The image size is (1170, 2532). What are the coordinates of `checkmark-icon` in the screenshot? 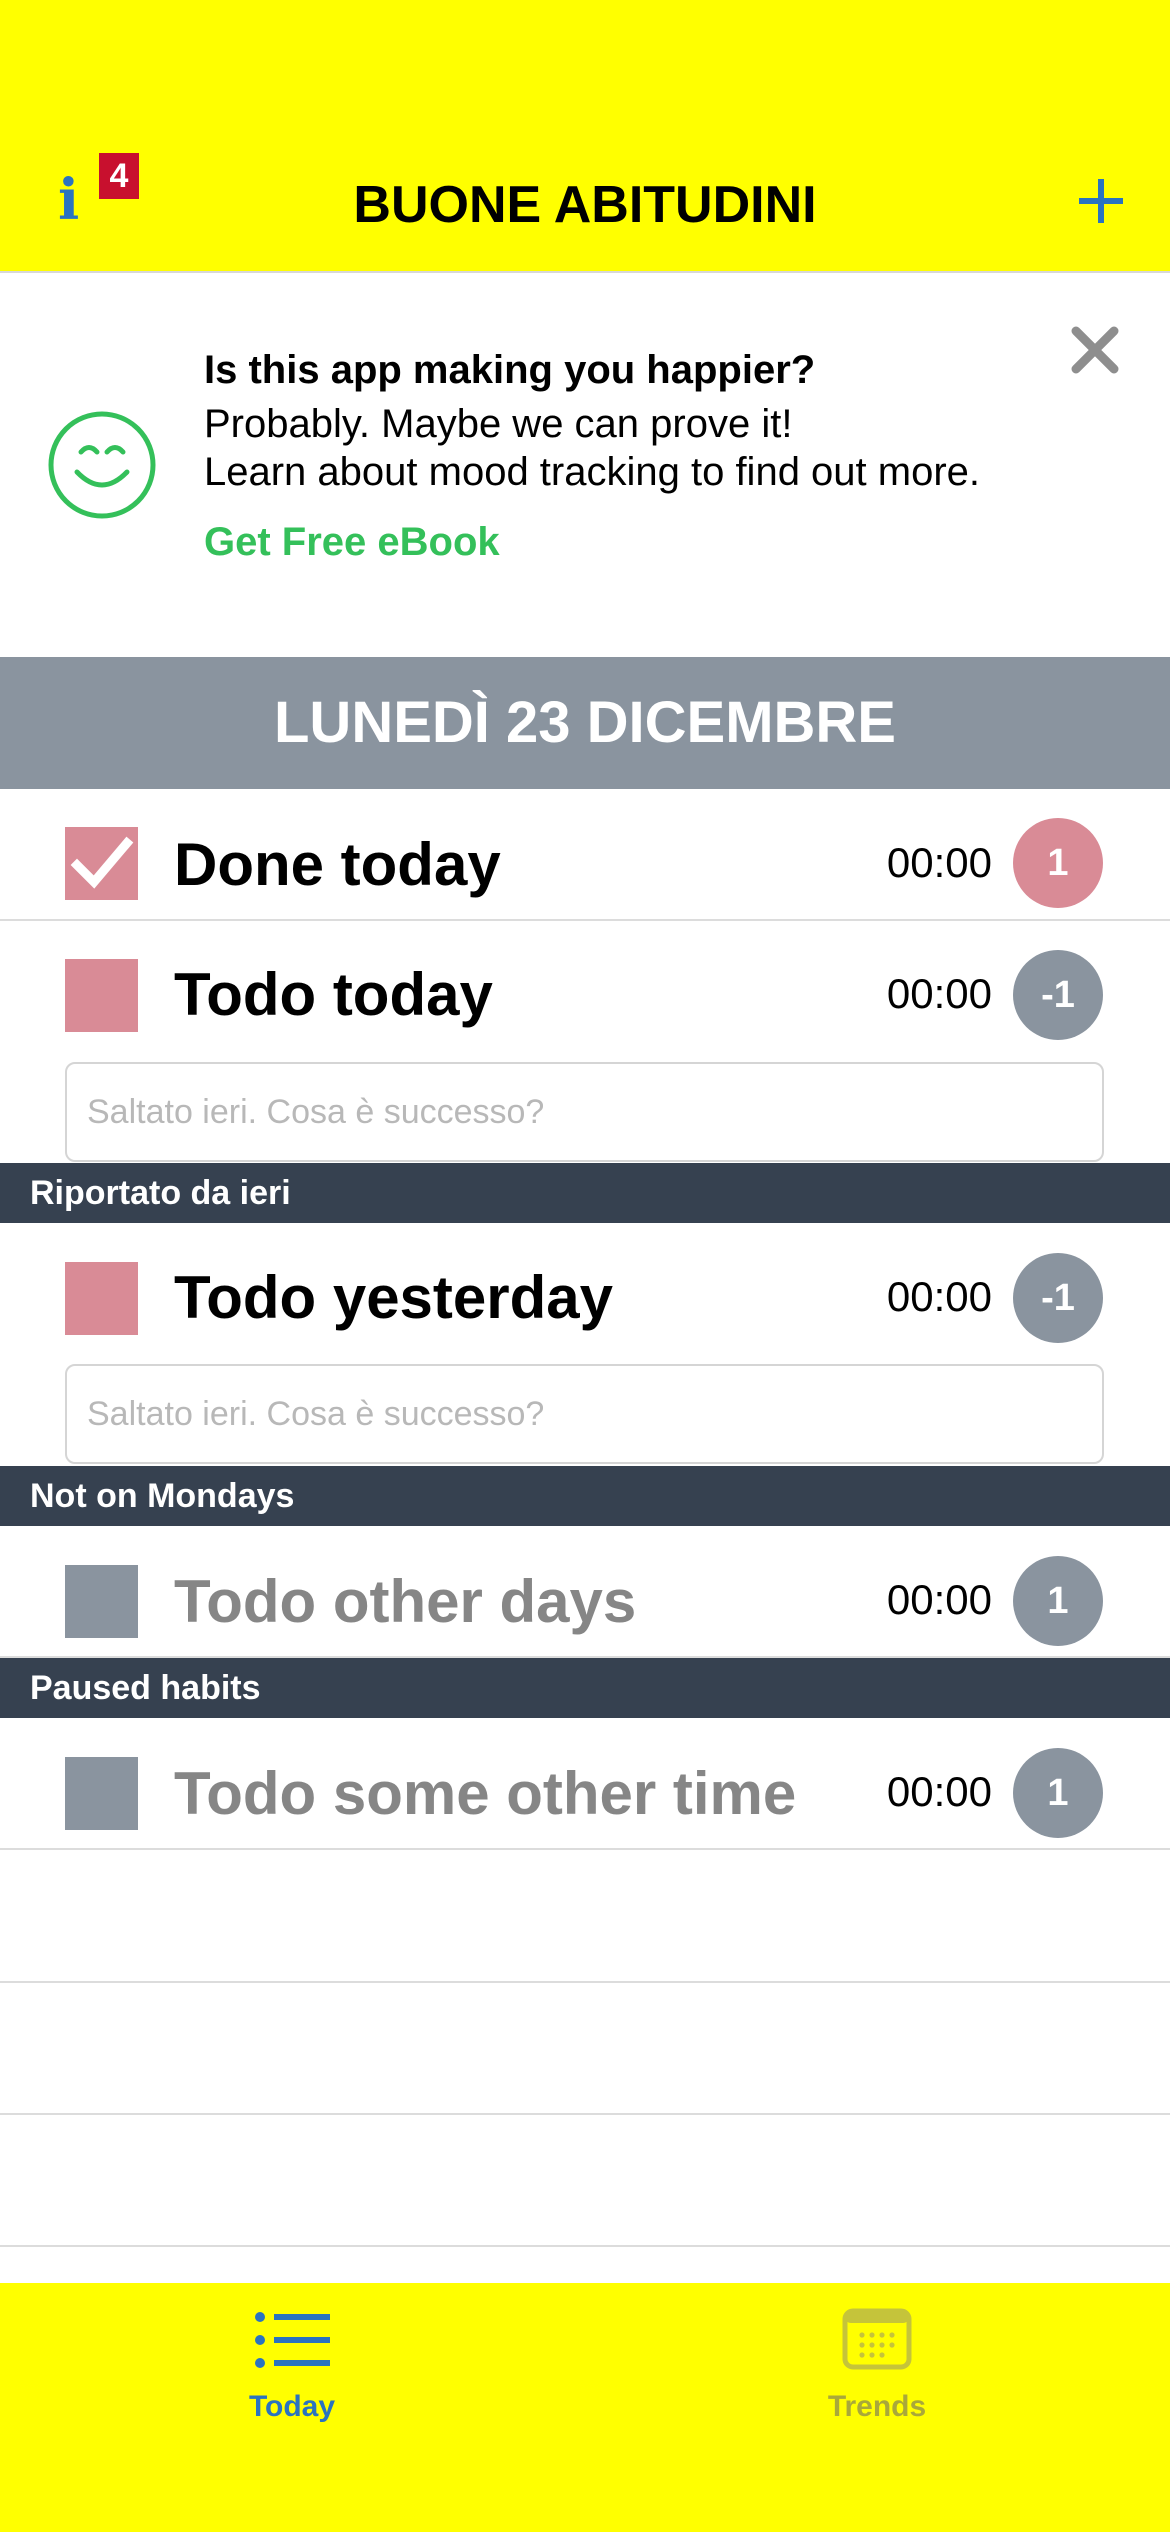 It's located at (102, 862).